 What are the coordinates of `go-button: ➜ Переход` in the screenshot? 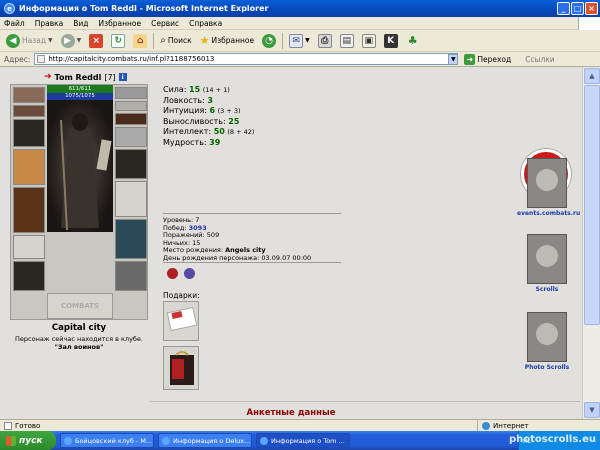 It's located at (488, 59).